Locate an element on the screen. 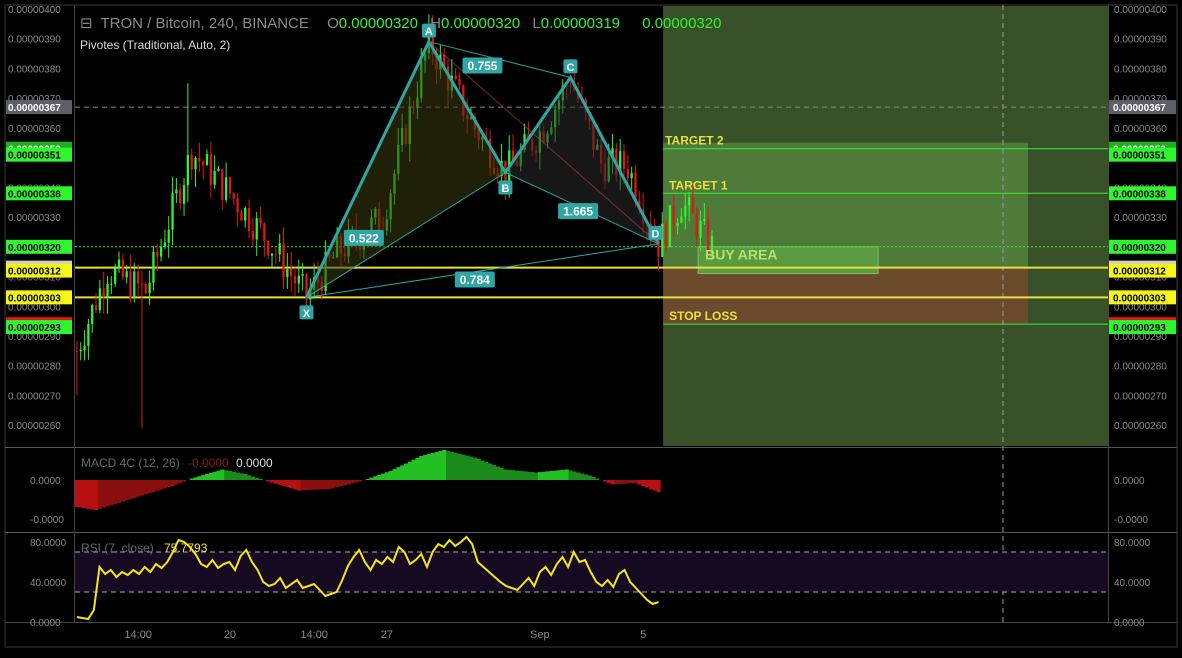 The height and width of the screenshot is (658, 1182). rsi-value: 75.7793 is located at coordinates (186, 548).